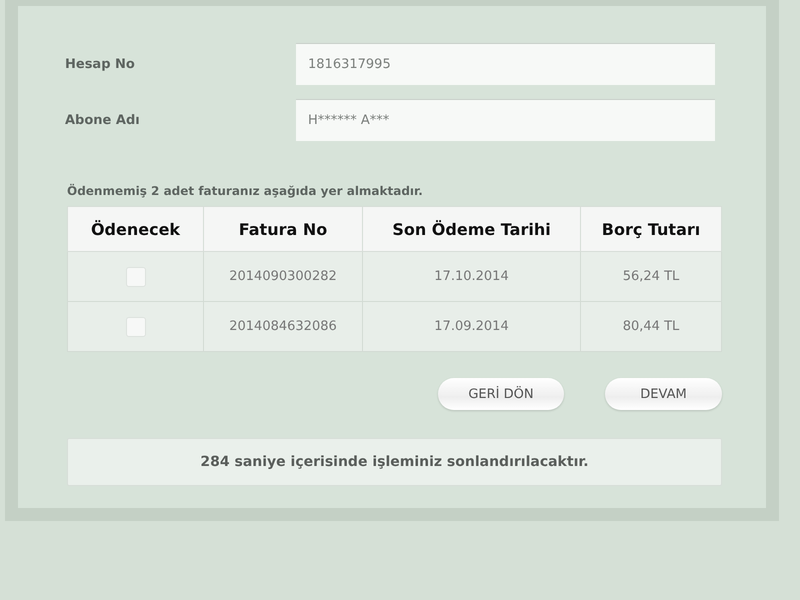 This screenshot has height=600, width=800. I want to click on column-header: Fatura No, so click(283, 229).